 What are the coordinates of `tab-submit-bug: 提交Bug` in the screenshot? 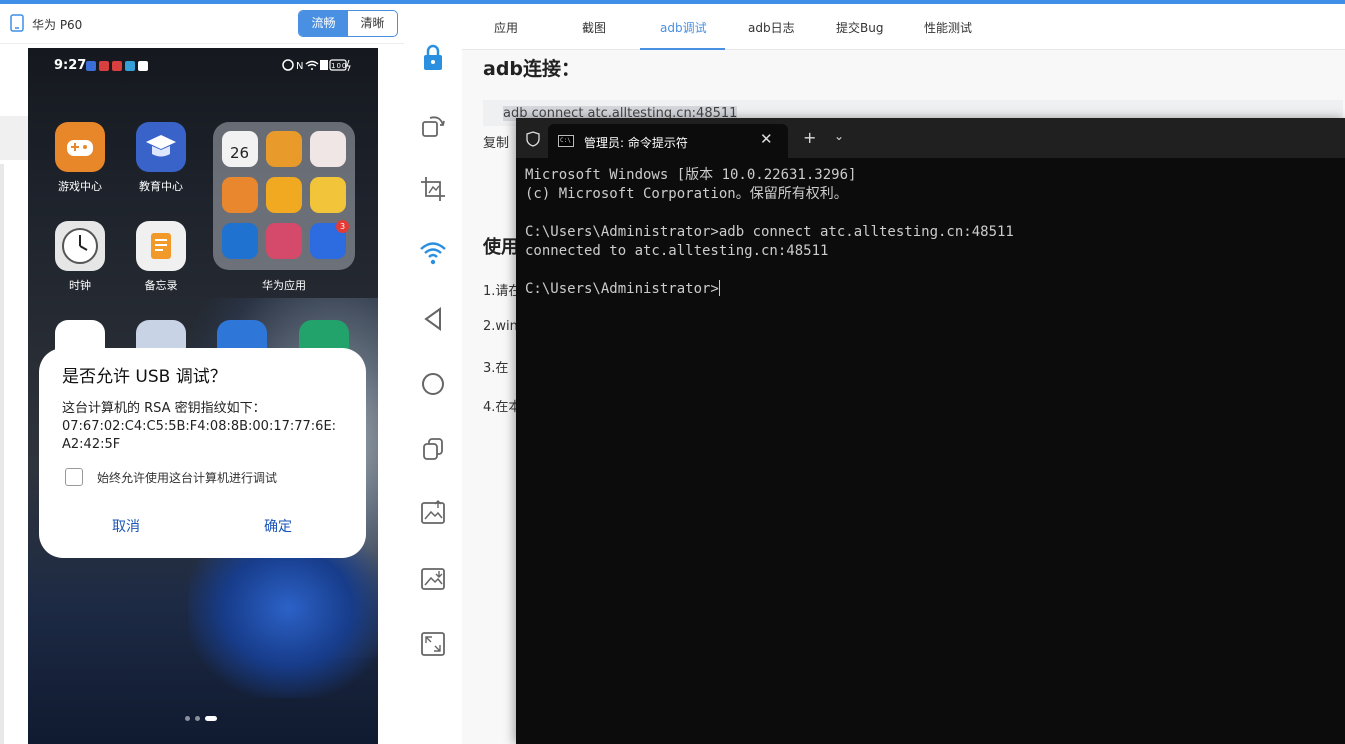 It's located at (859, 27).